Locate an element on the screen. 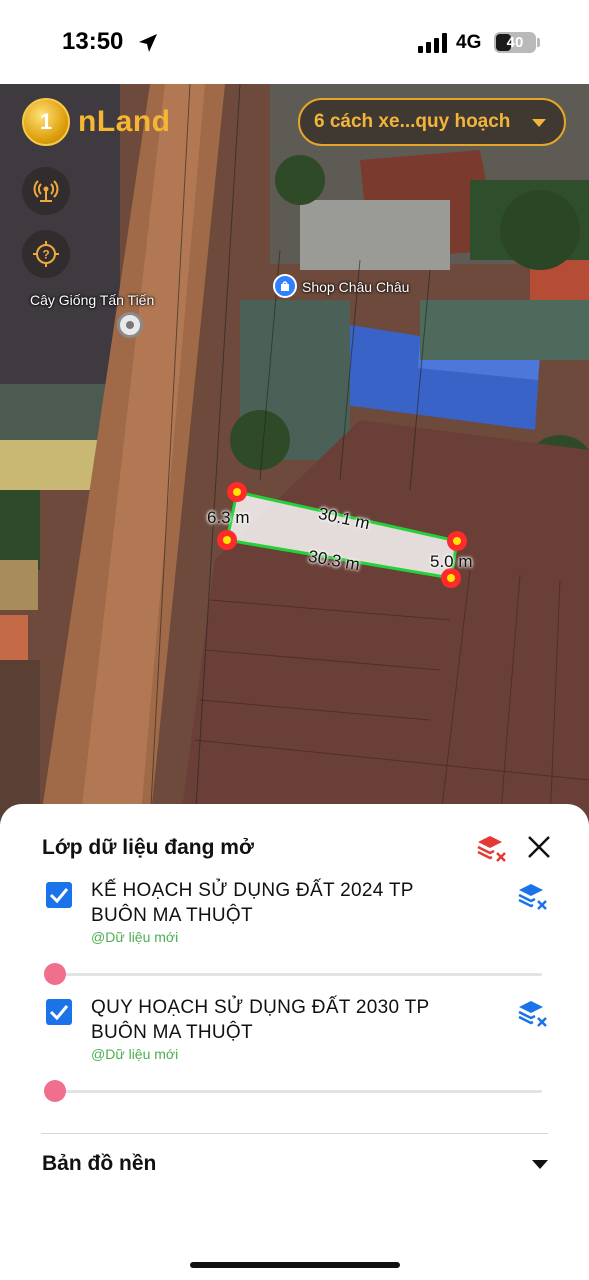 Image resolution: width=589 pixels, height=1280 pixels. map-label-shop: Shop Châu Châu is located at coordinates (355, 287).